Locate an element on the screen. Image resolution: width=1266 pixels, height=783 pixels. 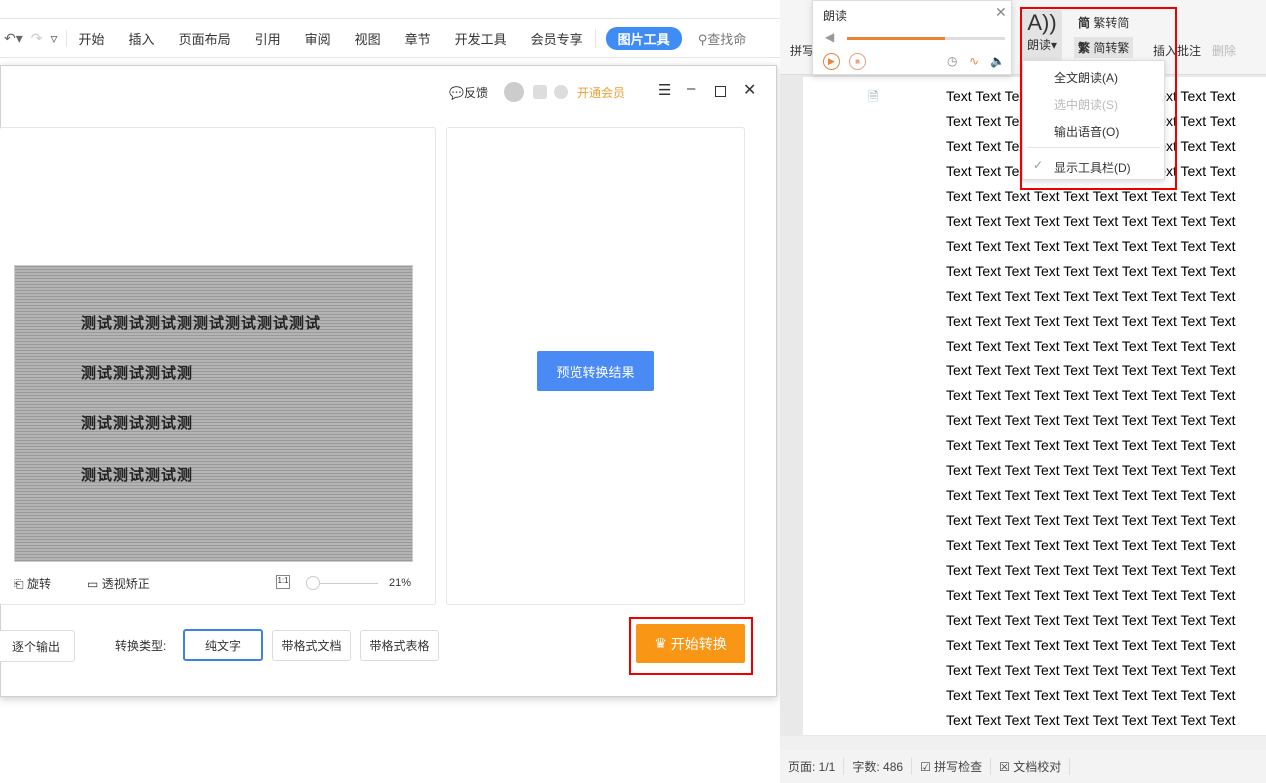
type-formatted-table: 带格式表格 is located at coordinates (399, 645).